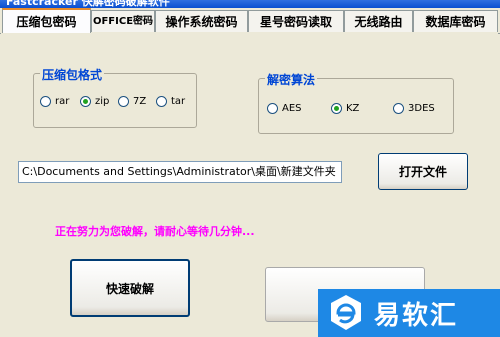 This screenshot has width=500, height=337. I want to click on logo-icon, so click(346, 313).